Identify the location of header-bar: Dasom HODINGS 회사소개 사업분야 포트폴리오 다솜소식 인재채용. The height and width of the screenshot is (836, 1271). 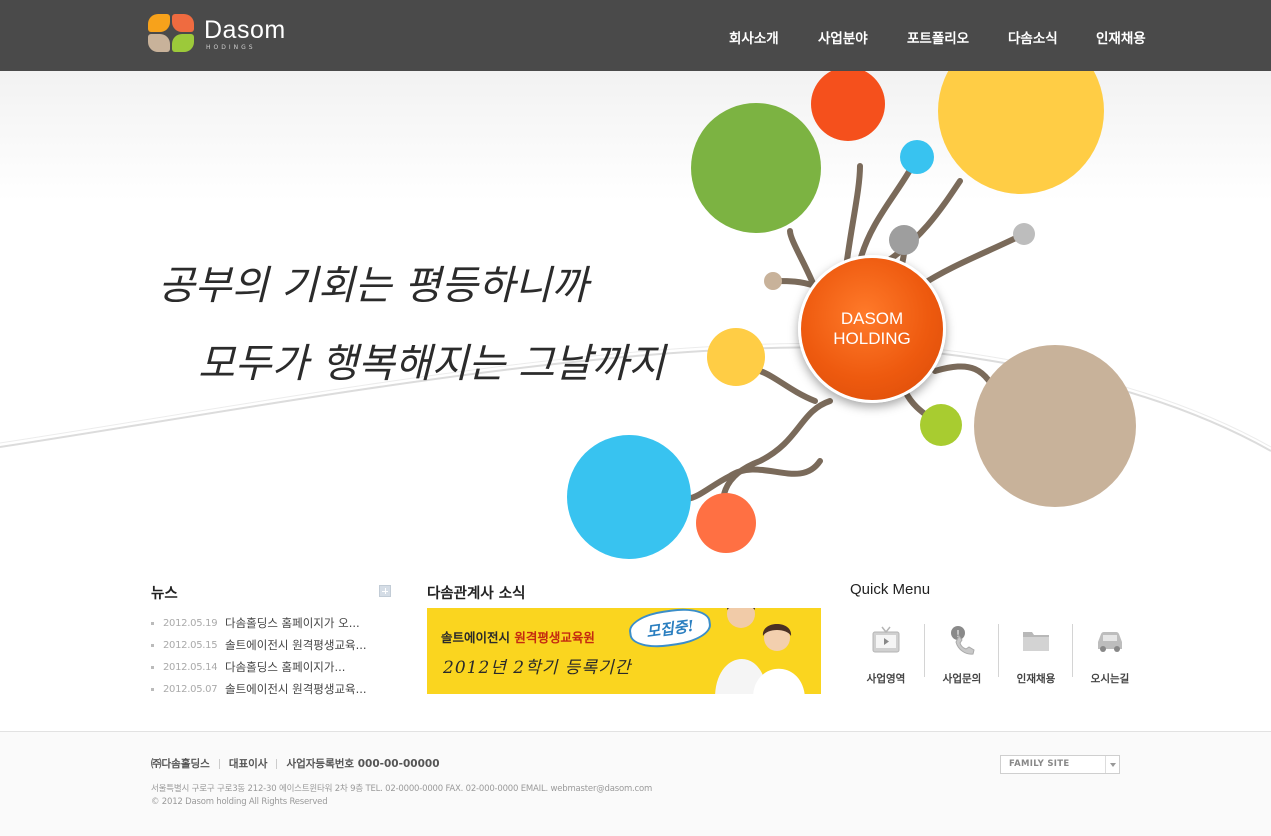
(635, 35).